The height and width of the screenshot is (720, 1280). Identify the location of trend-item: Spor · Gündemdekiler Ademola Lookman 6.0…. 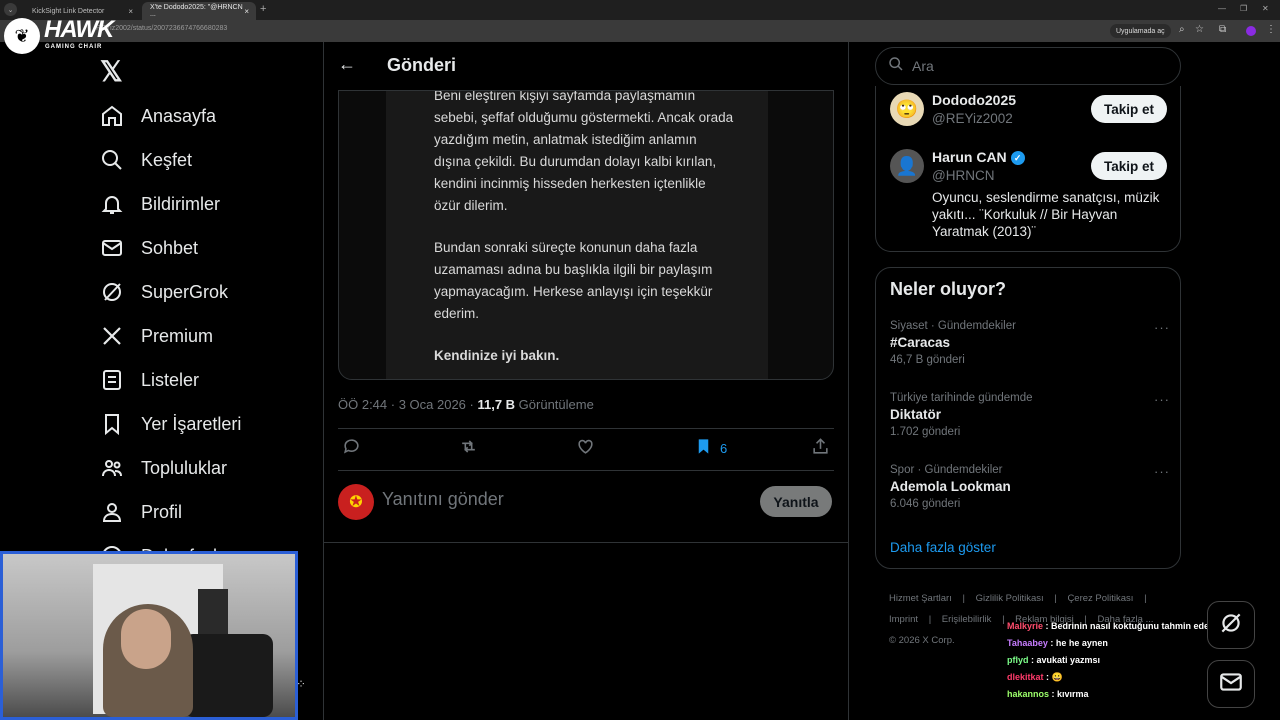
(1030, 487).